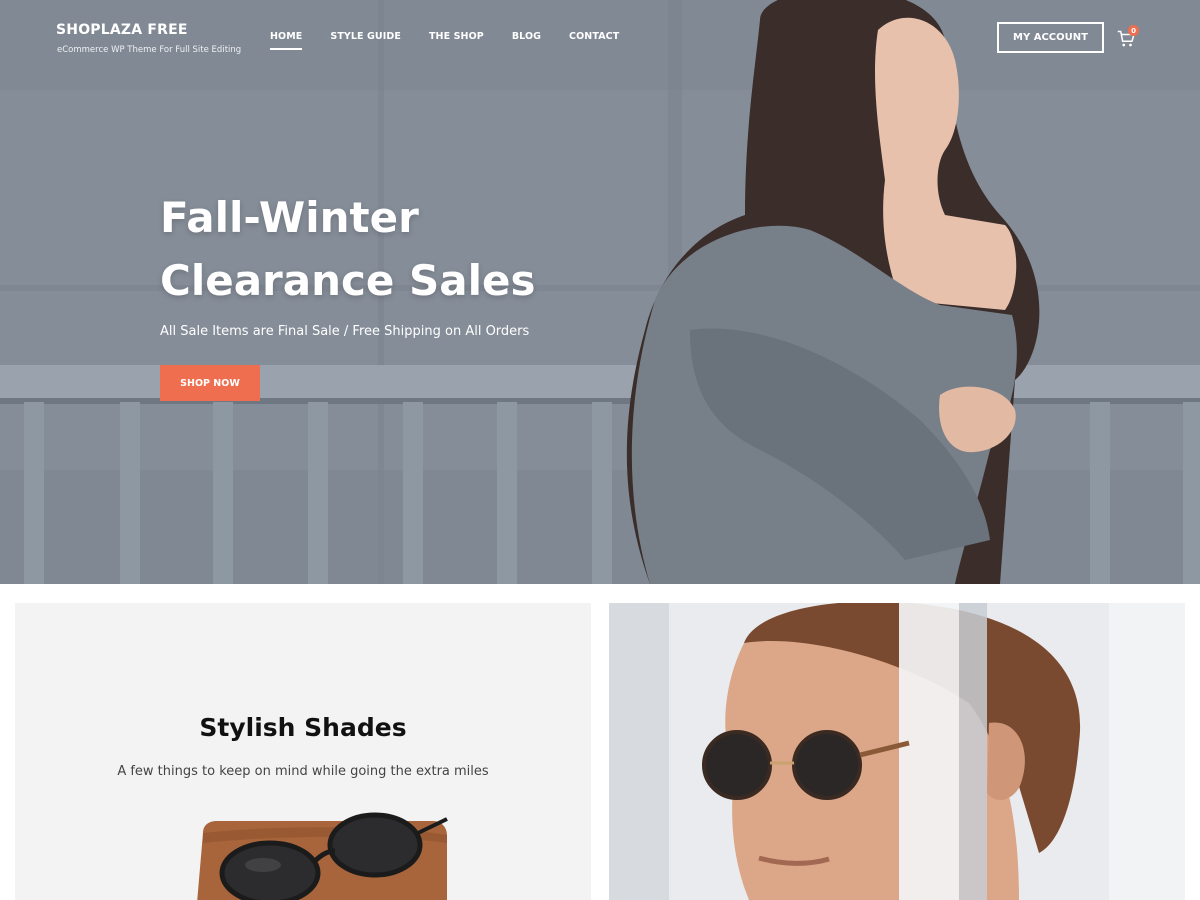 Image resolution: width=1200 pixels, height=900 pixels. Describe the element at coordinates (315, 851) in the screenshot. I see `sunglasses-product-image` at that location.